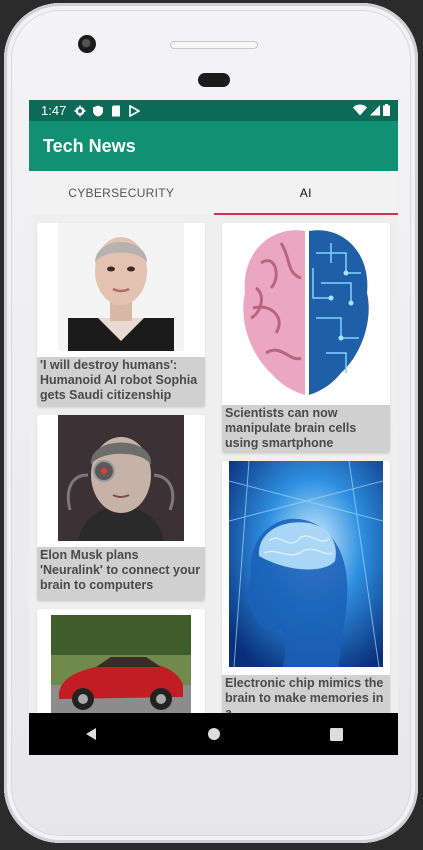  I want to click on sophia-robot-image, so click(121, 287).